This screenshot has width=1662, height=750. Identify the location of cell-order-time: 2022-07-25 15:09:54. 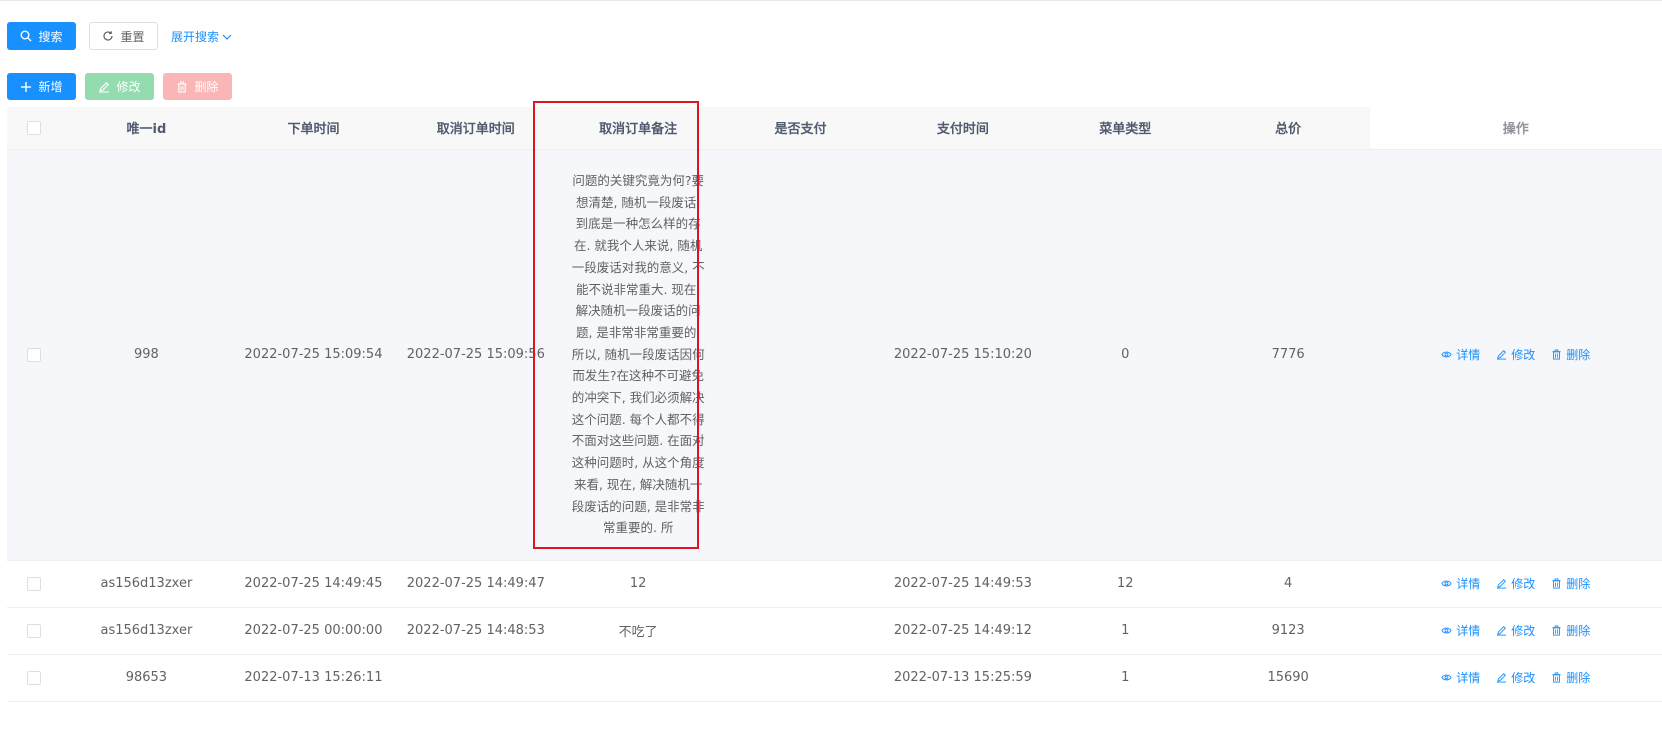
(313, 355).